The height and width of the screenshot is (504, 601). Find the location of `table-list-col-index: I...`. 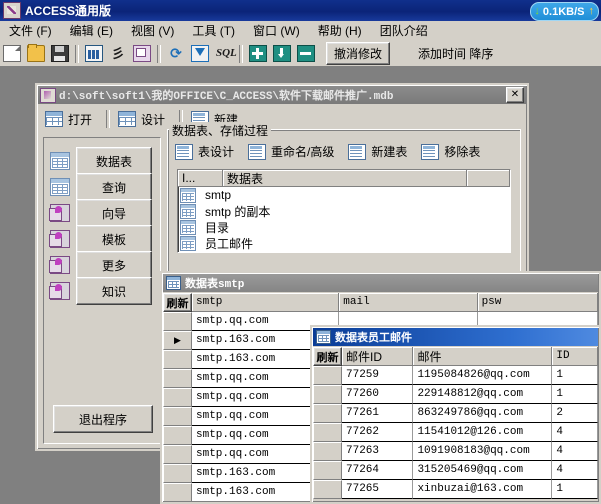

table-list-col-index: I... is located at coordinates (200, 178).